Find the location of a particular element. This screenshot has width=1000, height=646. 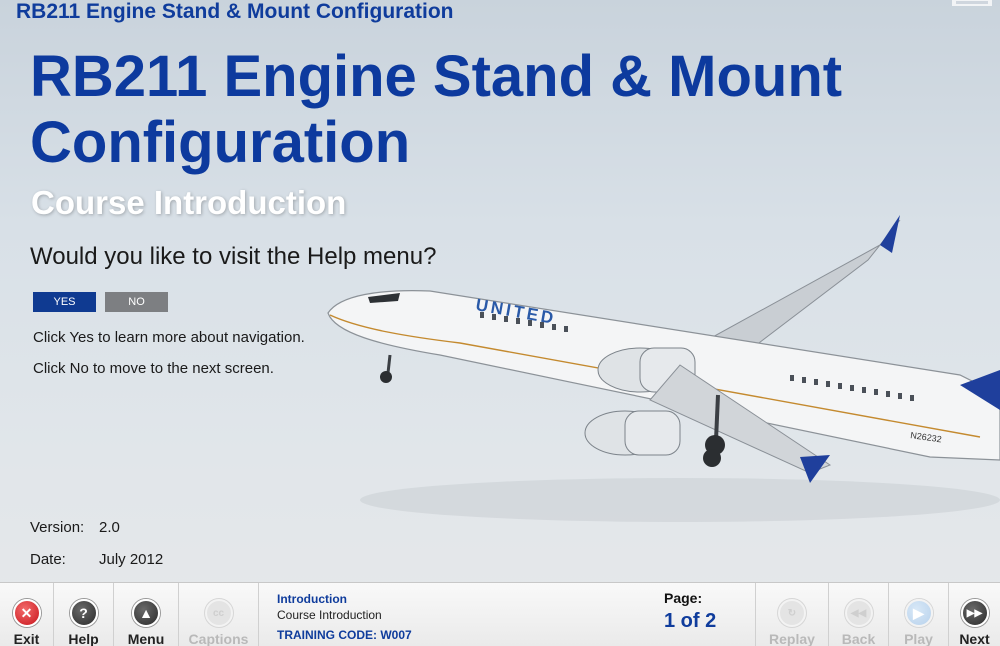

replay-label: Replay is located at coordinates (792, 638).